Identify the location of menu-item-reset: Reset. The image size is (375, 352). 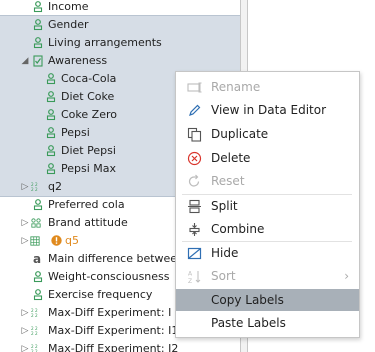
(267, 181).